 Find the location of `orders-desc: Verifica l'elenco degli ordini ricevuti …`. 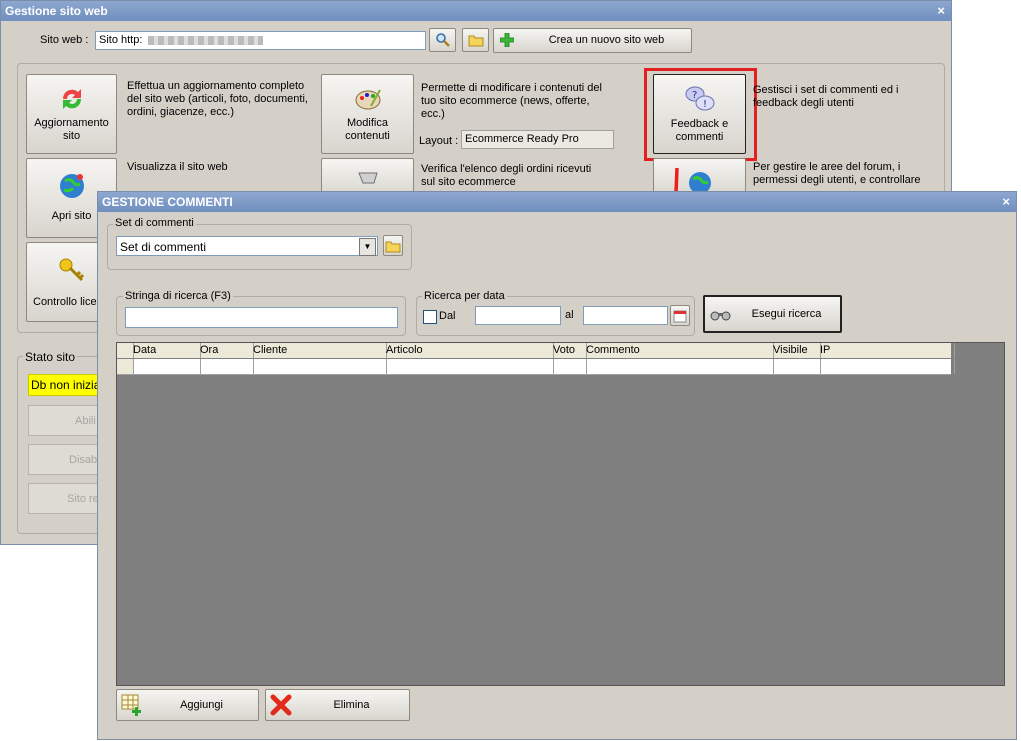

orders-desc: Verifica l'elenco degli ordini ricevuti … is located at coordinates (506, 175).